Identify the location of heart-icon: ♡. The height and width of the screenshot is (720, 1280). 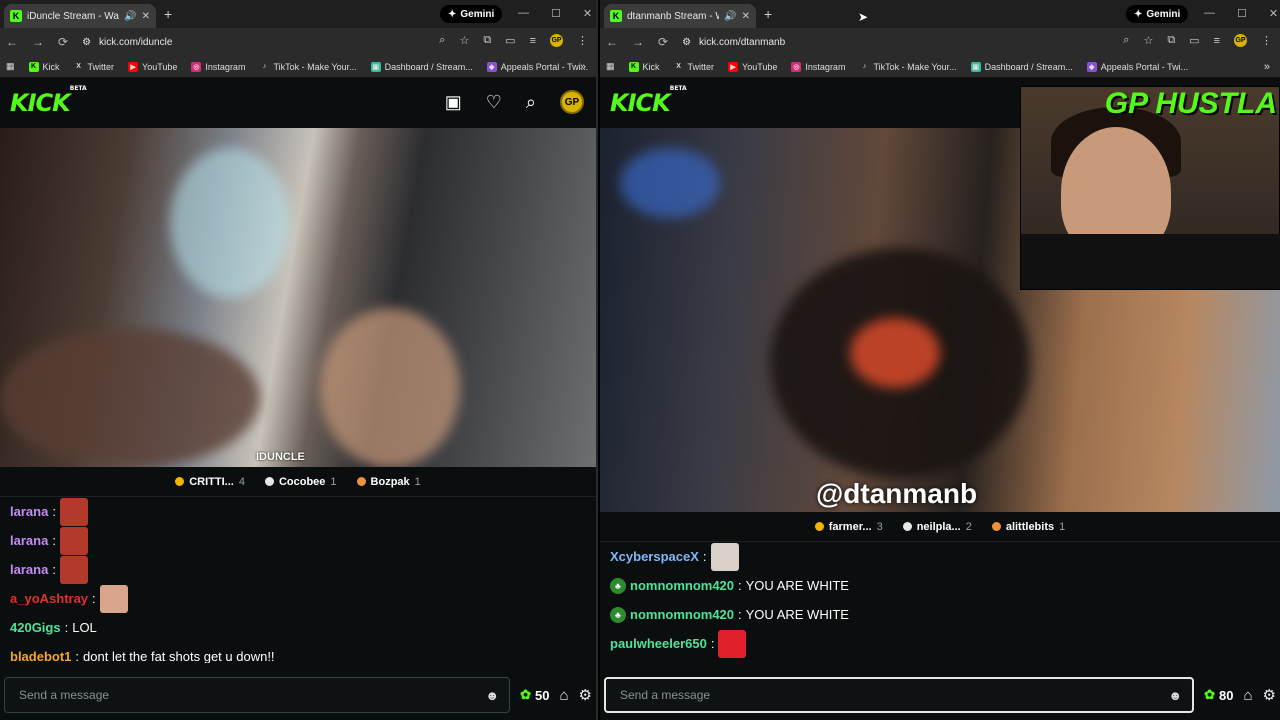
(494, 102).